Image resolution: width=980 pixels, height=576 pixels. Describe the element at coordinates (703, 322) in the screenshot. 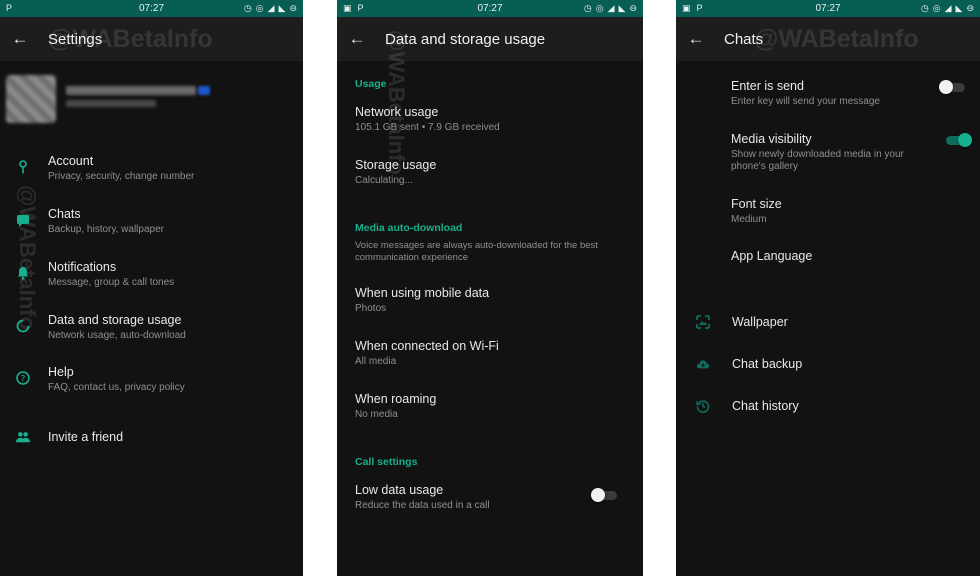

I see `wallpaper-icon` at that location.